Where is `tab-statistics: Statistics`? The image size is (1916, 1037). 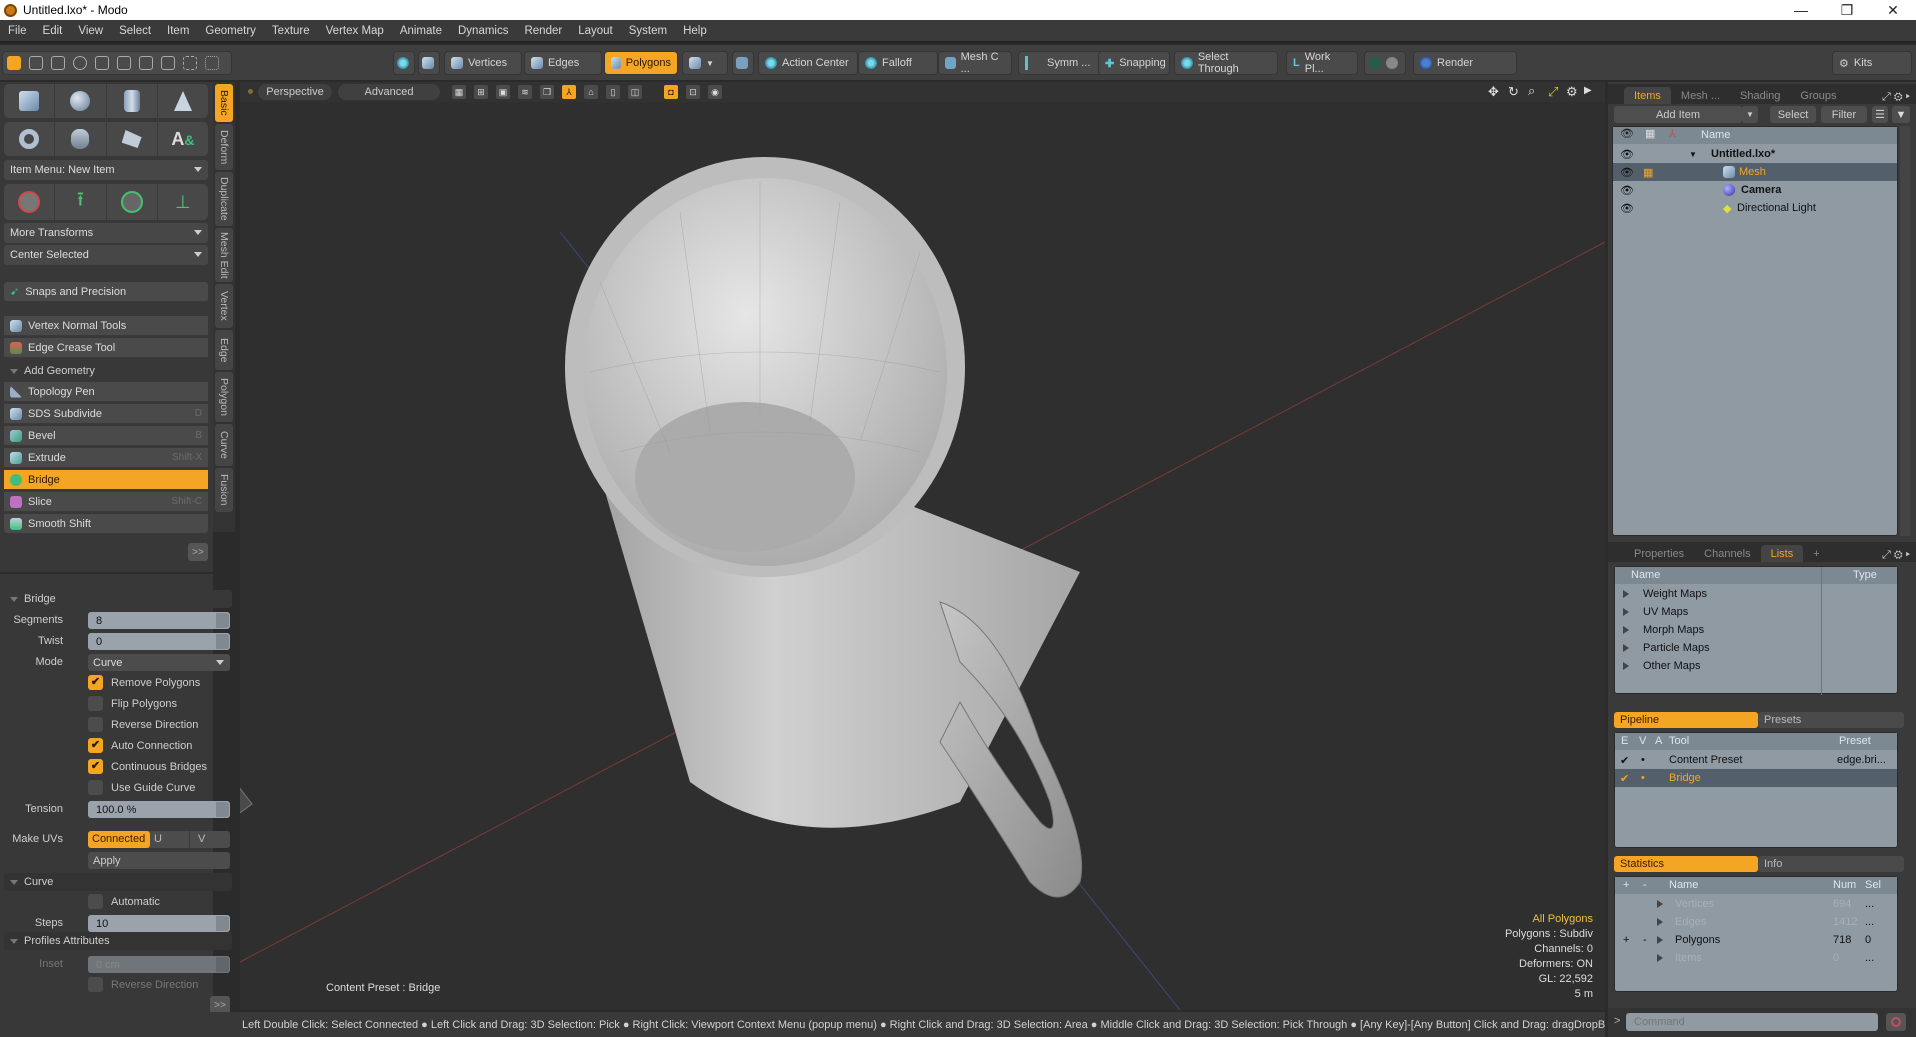 tab-statistics: Statistics is located at coordinates (1686, 864).